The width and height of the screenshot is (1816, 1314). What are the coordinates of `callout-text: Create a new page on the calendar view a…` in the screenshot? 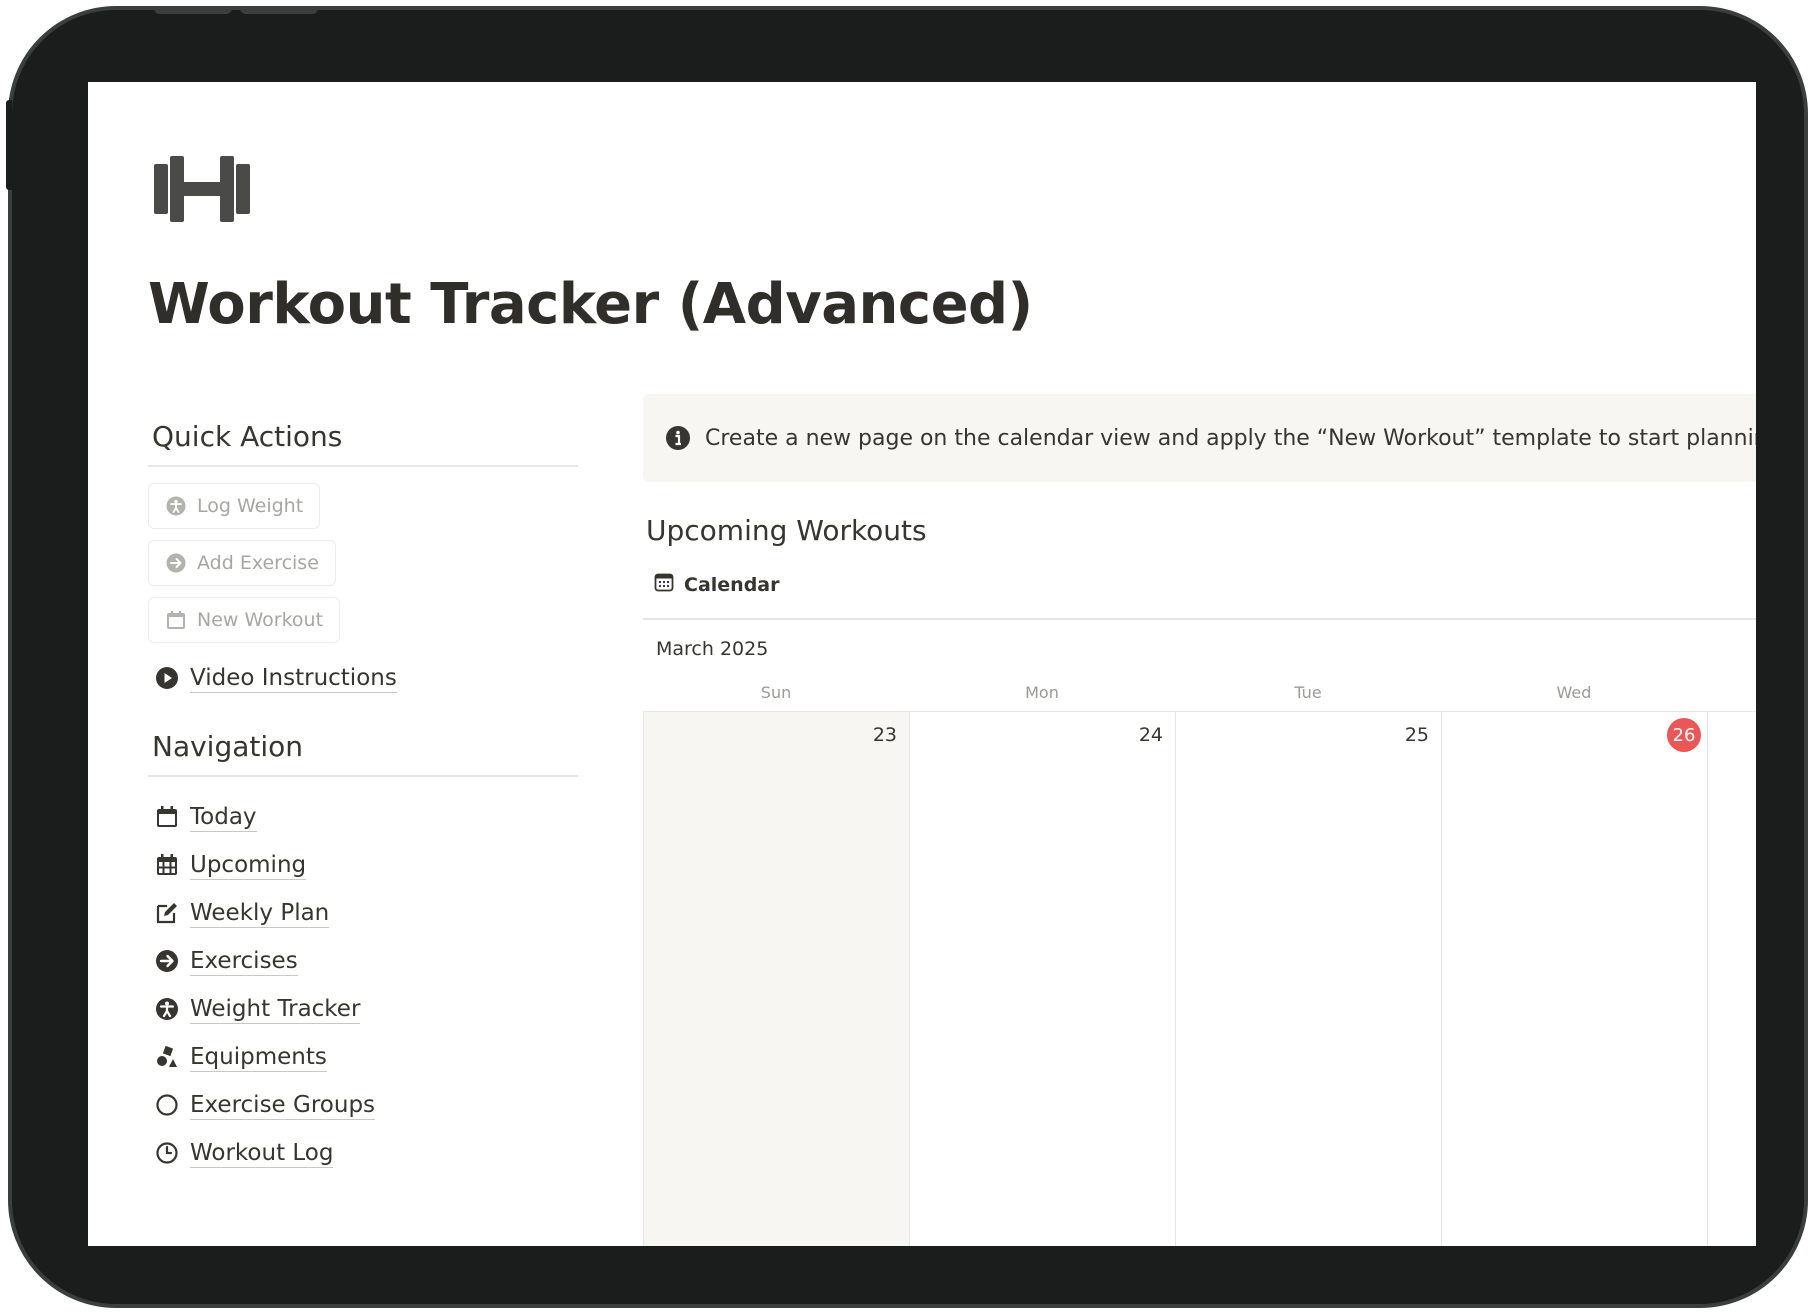 It's located at (1230, 438).